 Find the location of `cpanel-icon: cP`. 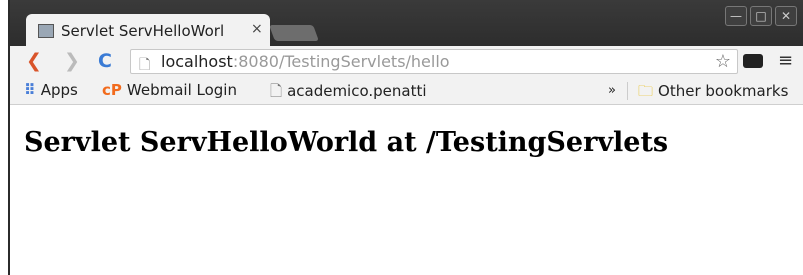

cpanel-icon: cP is located at coordinates (112, 90).